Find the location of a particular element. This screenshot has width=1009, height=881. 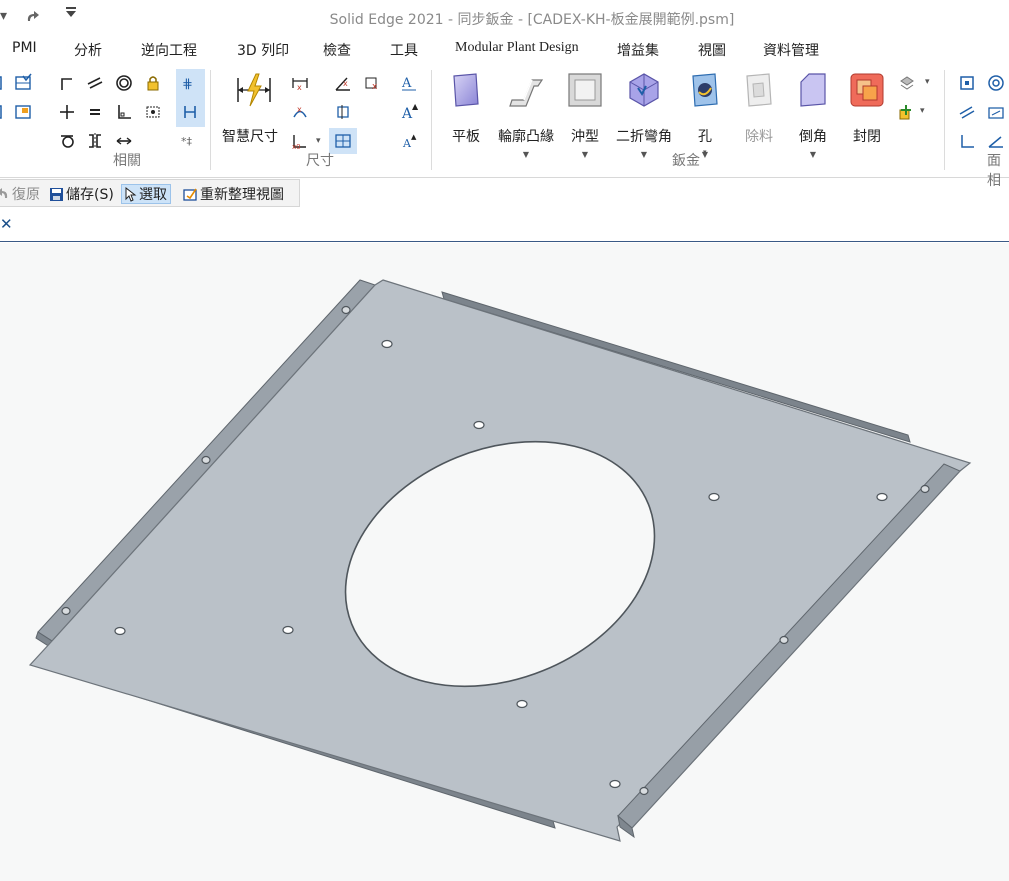

refresh-view-label: 重新整理視圖 is located at coordinates (242, 195).